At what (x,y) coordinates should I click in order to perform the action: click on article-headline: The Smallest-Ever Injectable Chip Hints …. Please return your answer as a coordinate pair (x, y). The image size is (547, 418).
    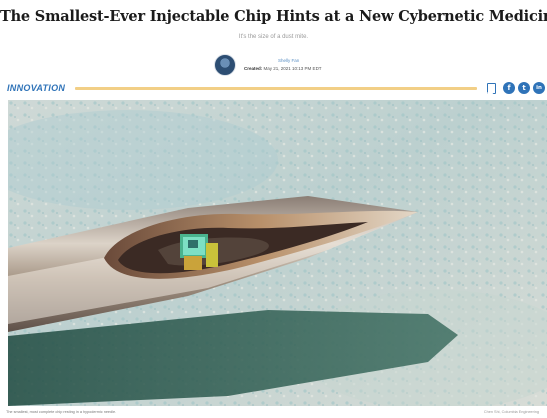
    Looking at the image, I should click on (273, 16).